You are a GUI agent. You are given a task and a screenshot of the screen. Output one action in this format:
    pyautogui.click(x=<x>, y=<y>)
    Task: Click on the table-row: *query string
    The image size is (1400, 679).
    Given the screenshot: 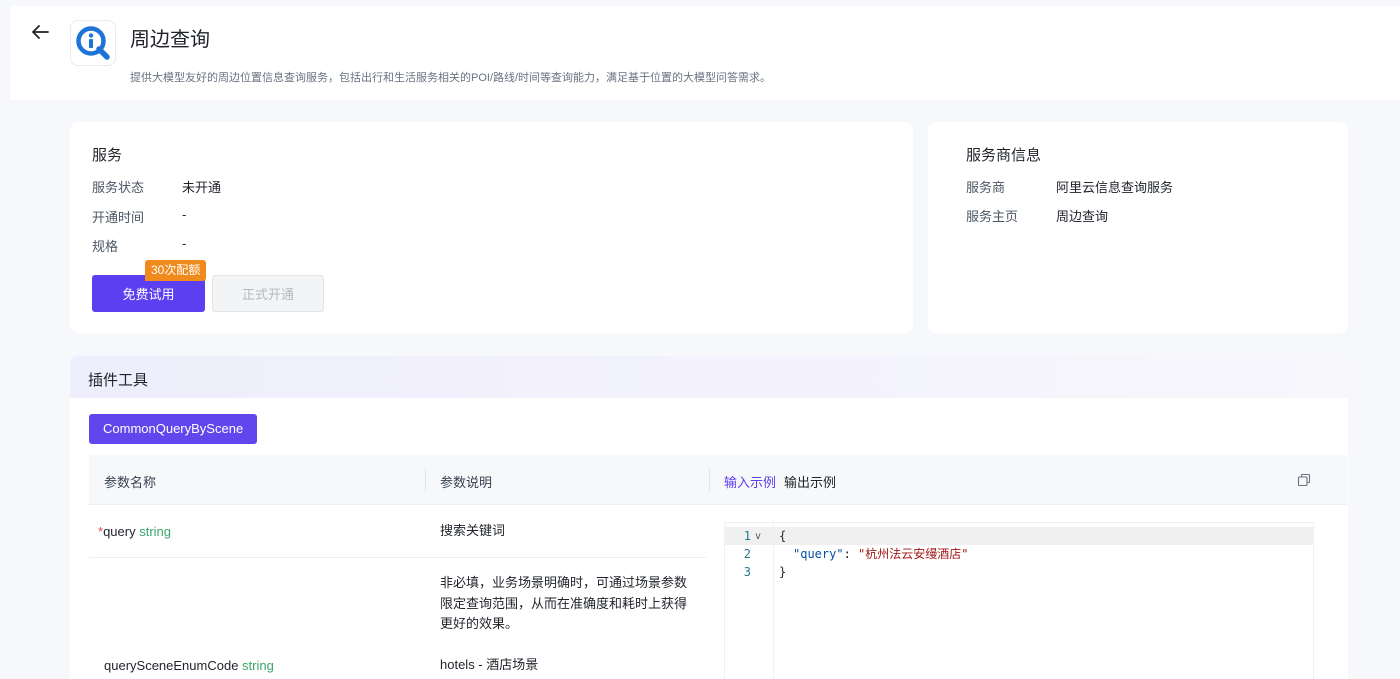 What is the action you would take?
    pyautogui.click(x=134, y=531)
    